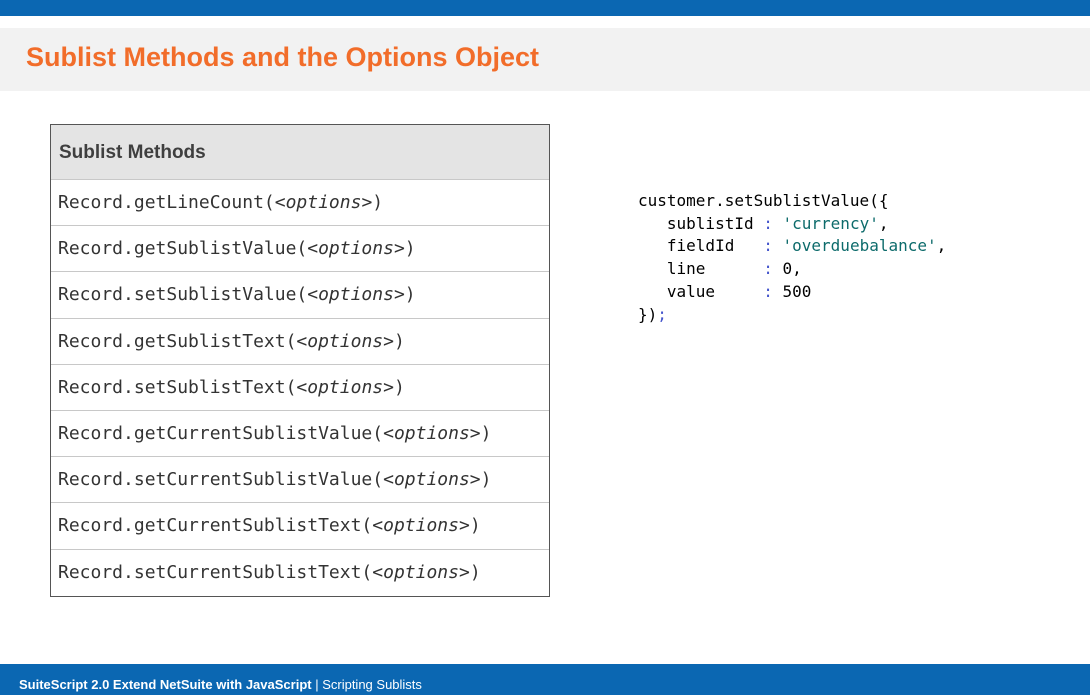 Image resolution: width=1090 pixels, height=695 pixels. I want to click on code-close: }), so click(648, 314).